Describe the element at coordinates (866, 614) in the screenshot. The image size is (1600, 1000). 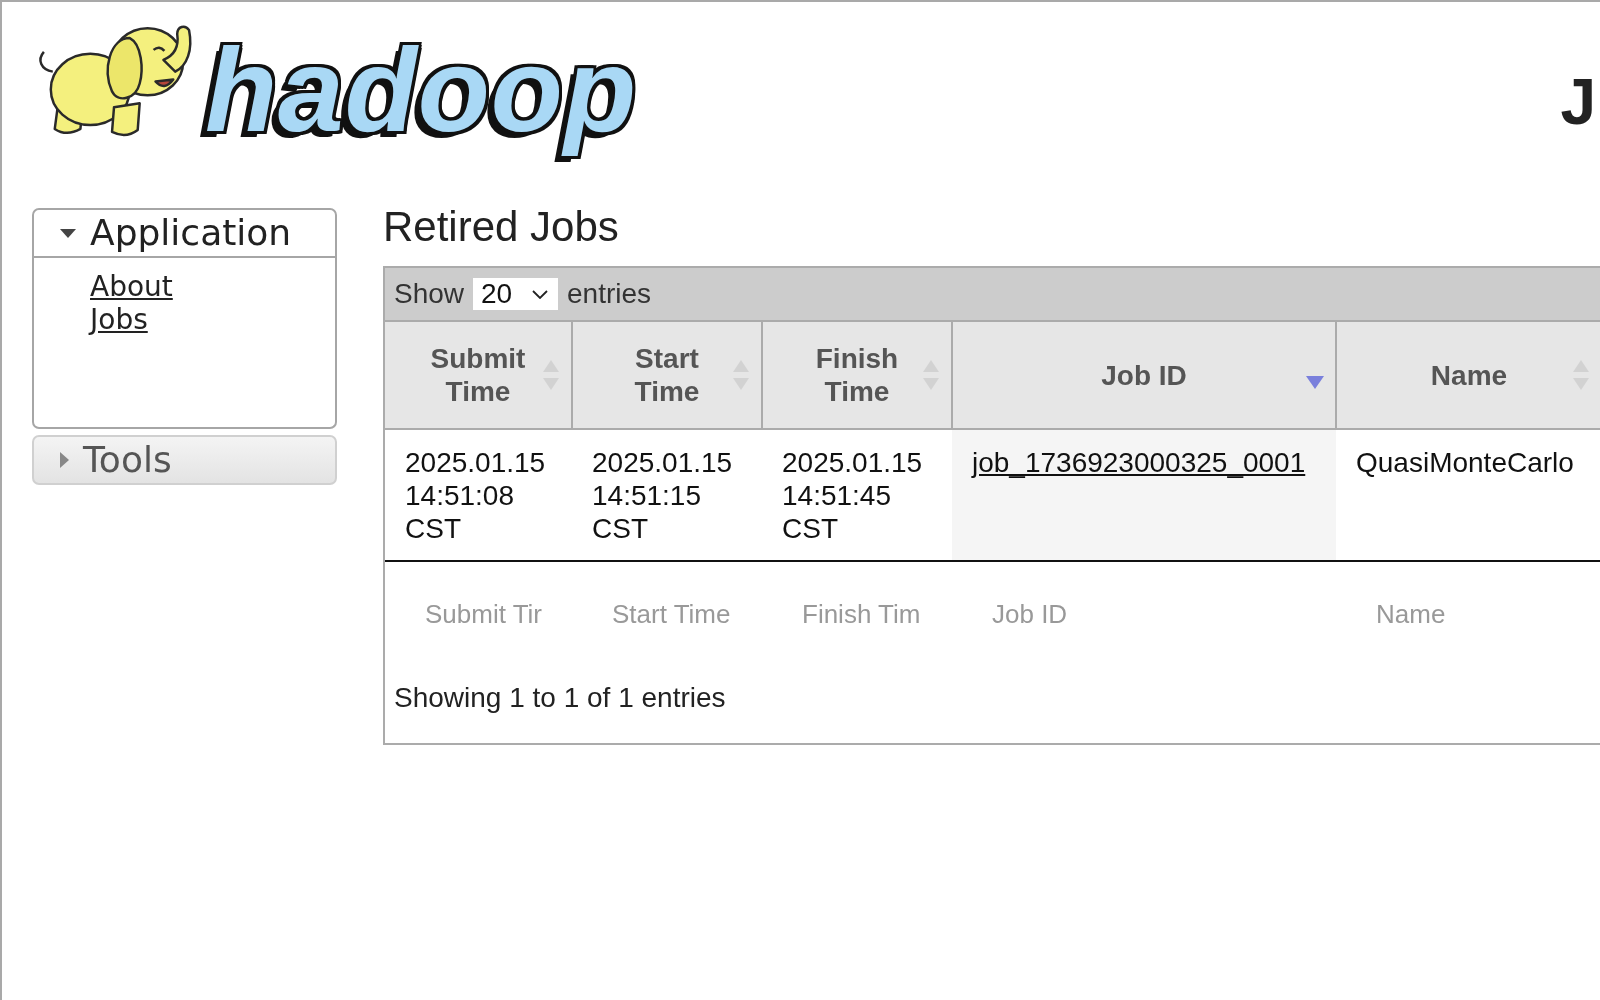
I see `filter-input: Finish Tim` at that location.